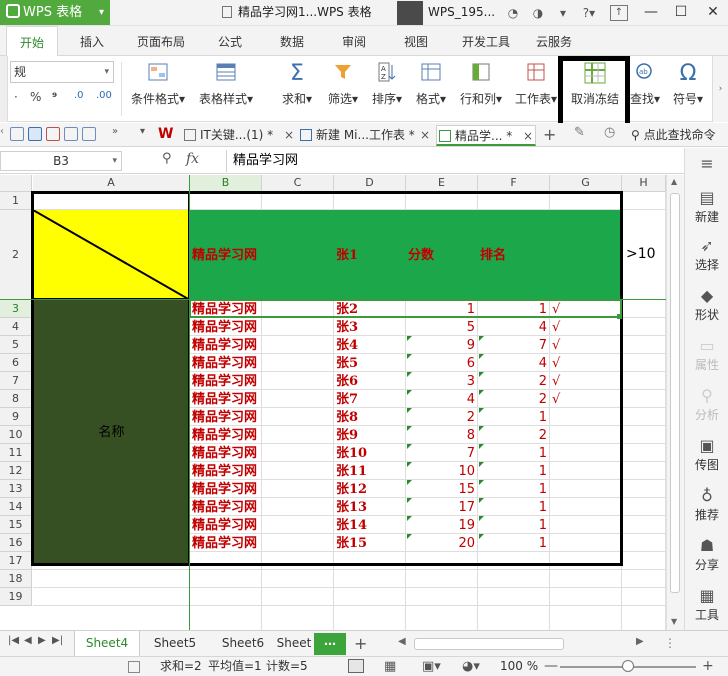 The image size is (728, 676). Describe the element at coordinates (514, 363) in the screenshot. I see `cell-f: 4` at that location.